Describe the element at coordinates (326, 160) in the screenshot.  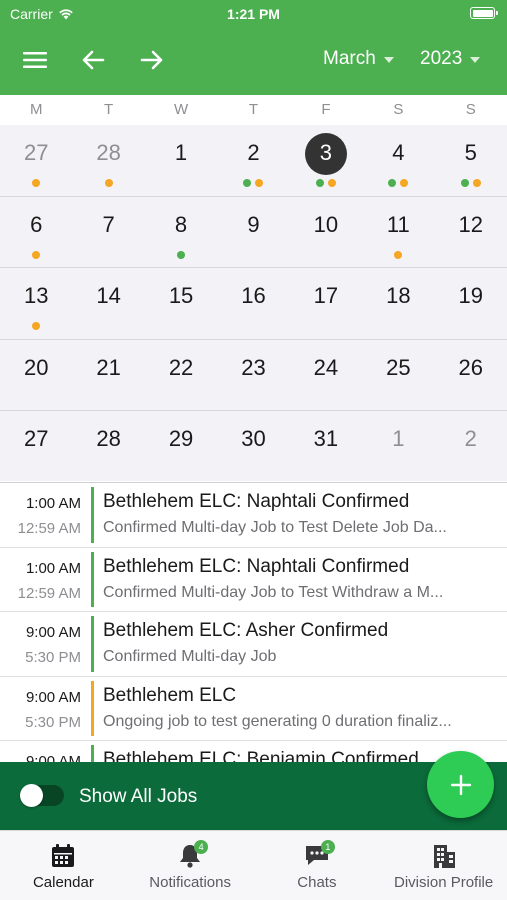
I see `calendar-day-selected: 3` at that location.